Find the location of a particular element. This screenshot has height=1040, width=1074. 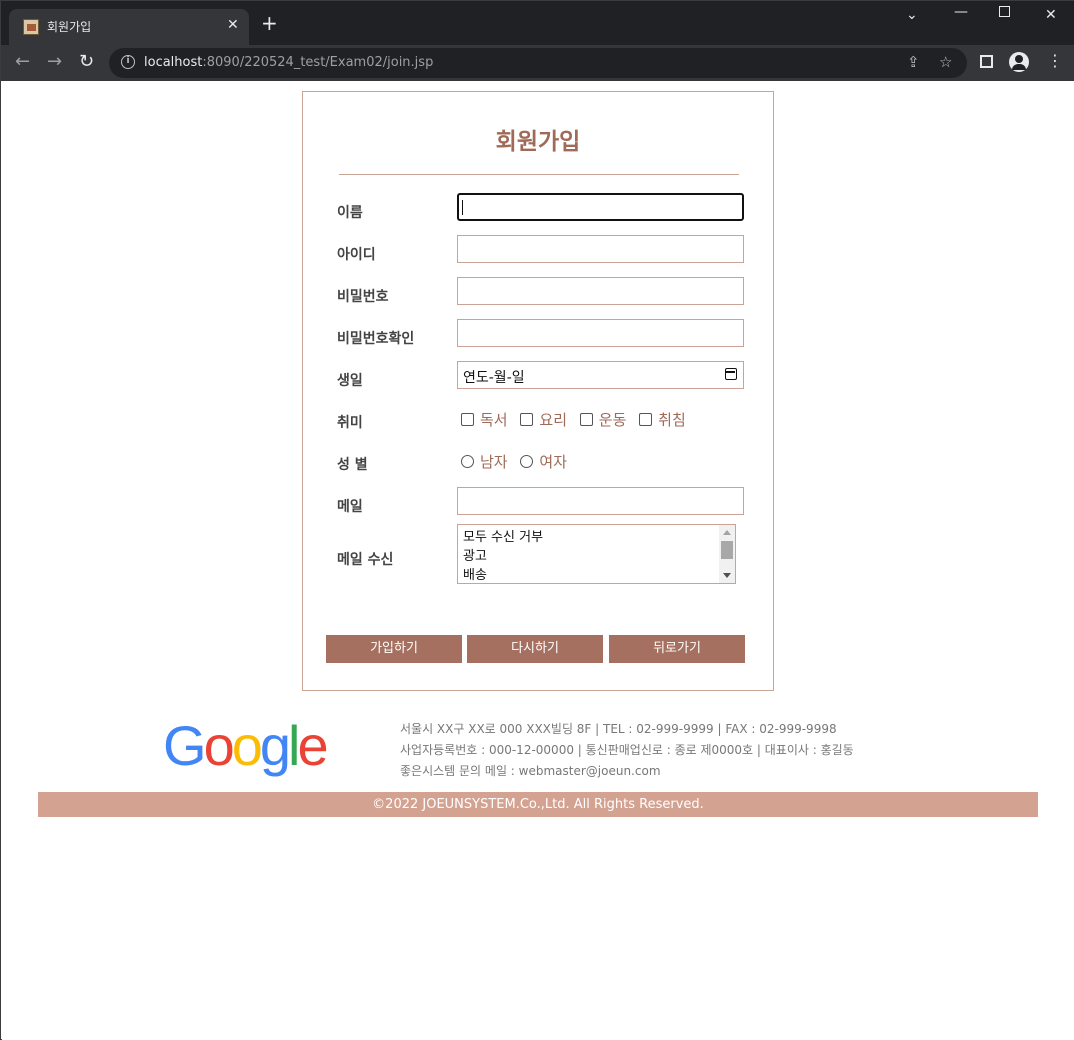

password-input is located at coordinates (600, 291).